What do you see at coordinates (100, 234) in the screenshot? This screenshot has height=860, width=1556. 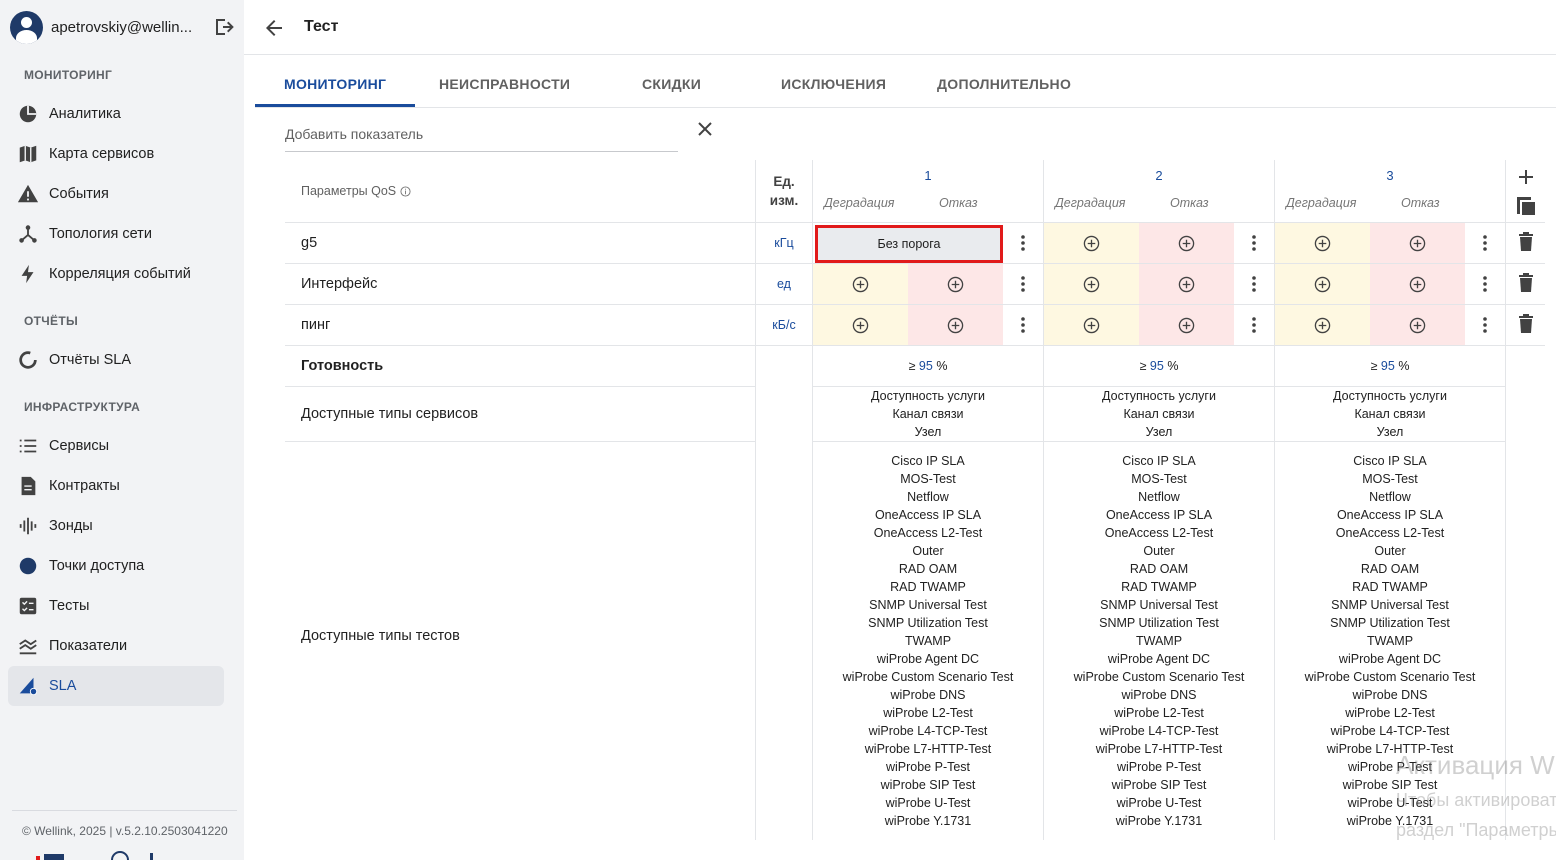 I see `sidebar-item-label: Топология сети` at bounding box center [100, 234].